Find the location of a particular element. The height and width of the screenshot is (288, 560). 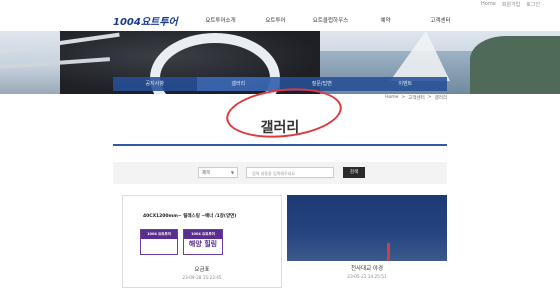

tab-event: 이벤트 is located at coordinates (406, 84).